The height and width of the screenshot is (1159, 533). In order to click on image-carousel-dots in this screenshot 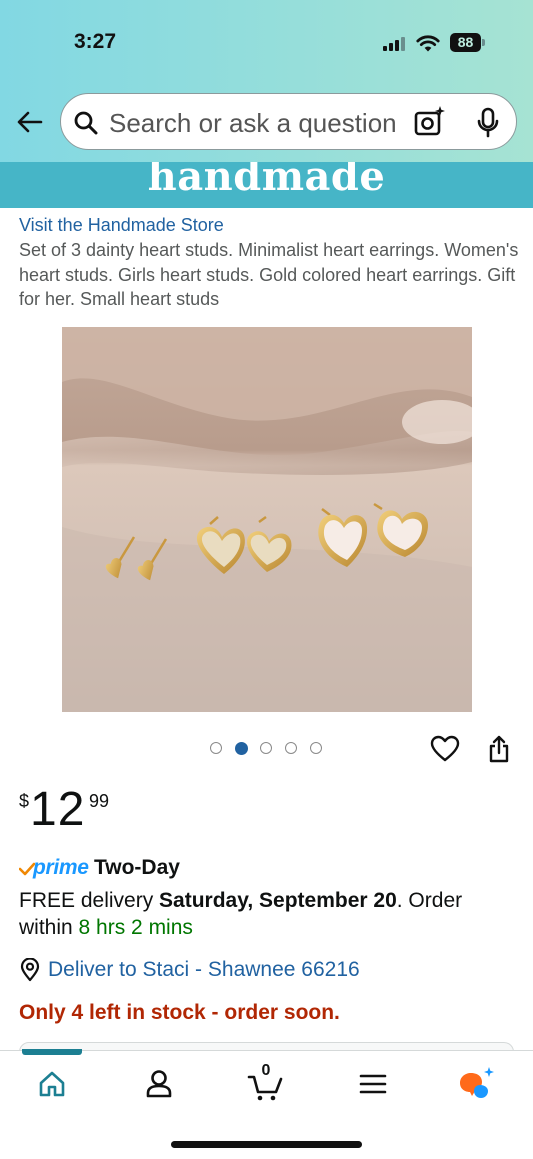, I will do `click(267, 749)`.